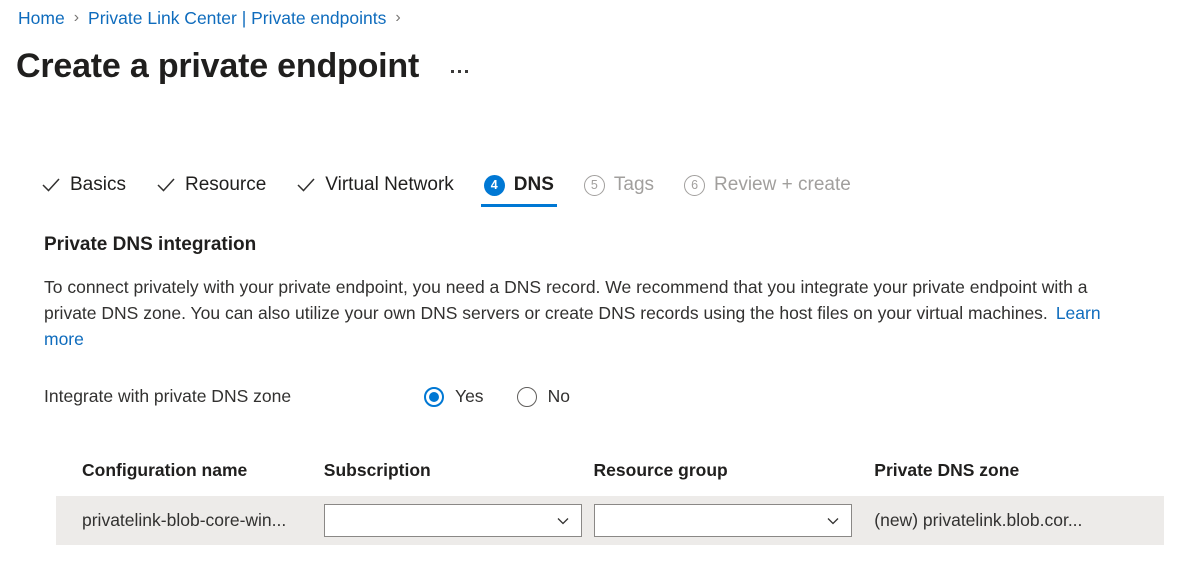 The image size is (1180, 571). Describe the element at coordinates (695, 185) in the screenshot. I see `step-number-badge: 6` at that location.